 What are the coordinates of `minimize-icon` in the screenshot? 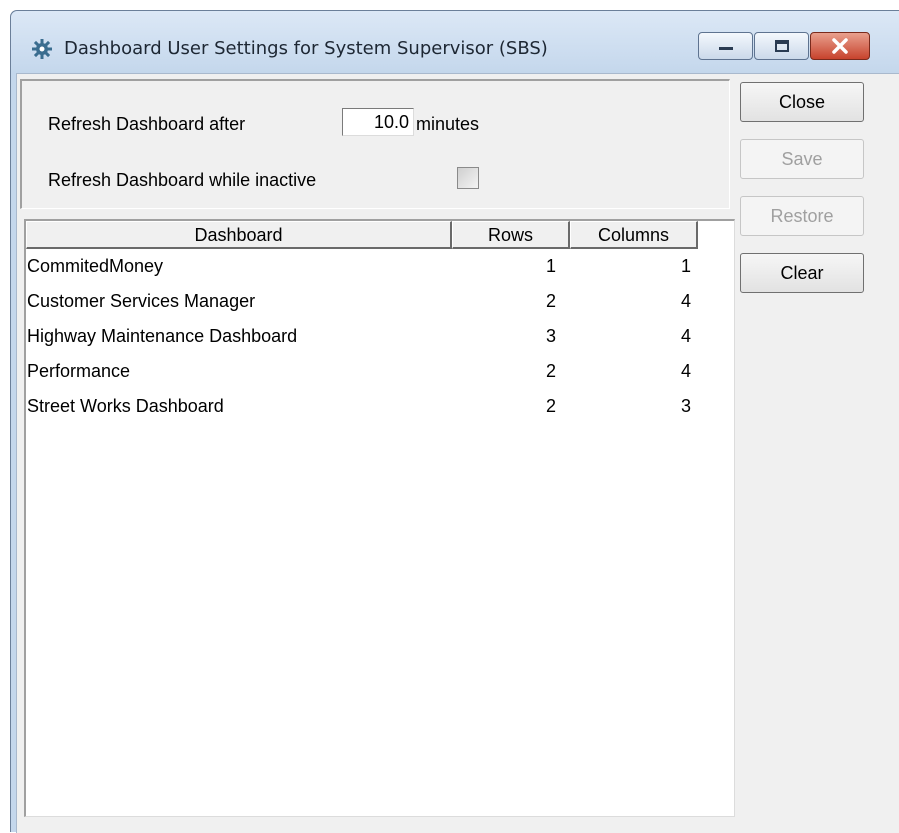 It's located at (725, 48).